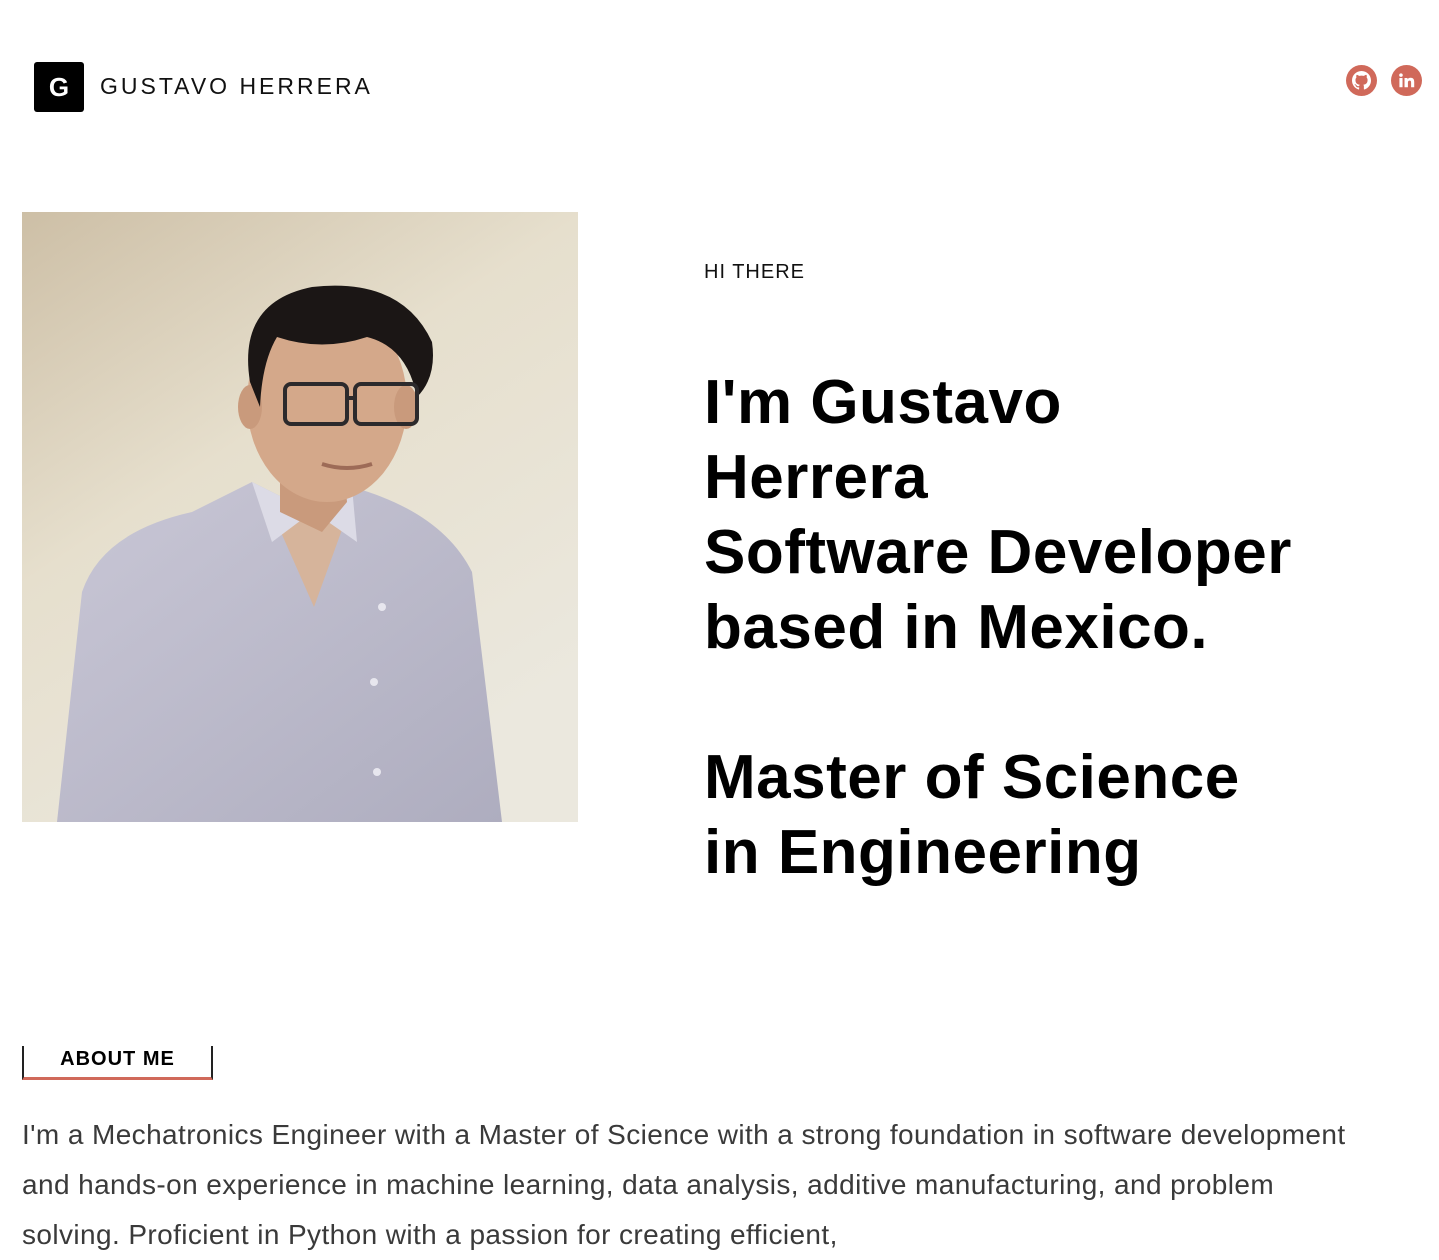 This screenshot has width=1439, height=1260. Describe the element at coordinates (972, 777) in the screenshot. I see `headline-line: Master of Science` at that location.